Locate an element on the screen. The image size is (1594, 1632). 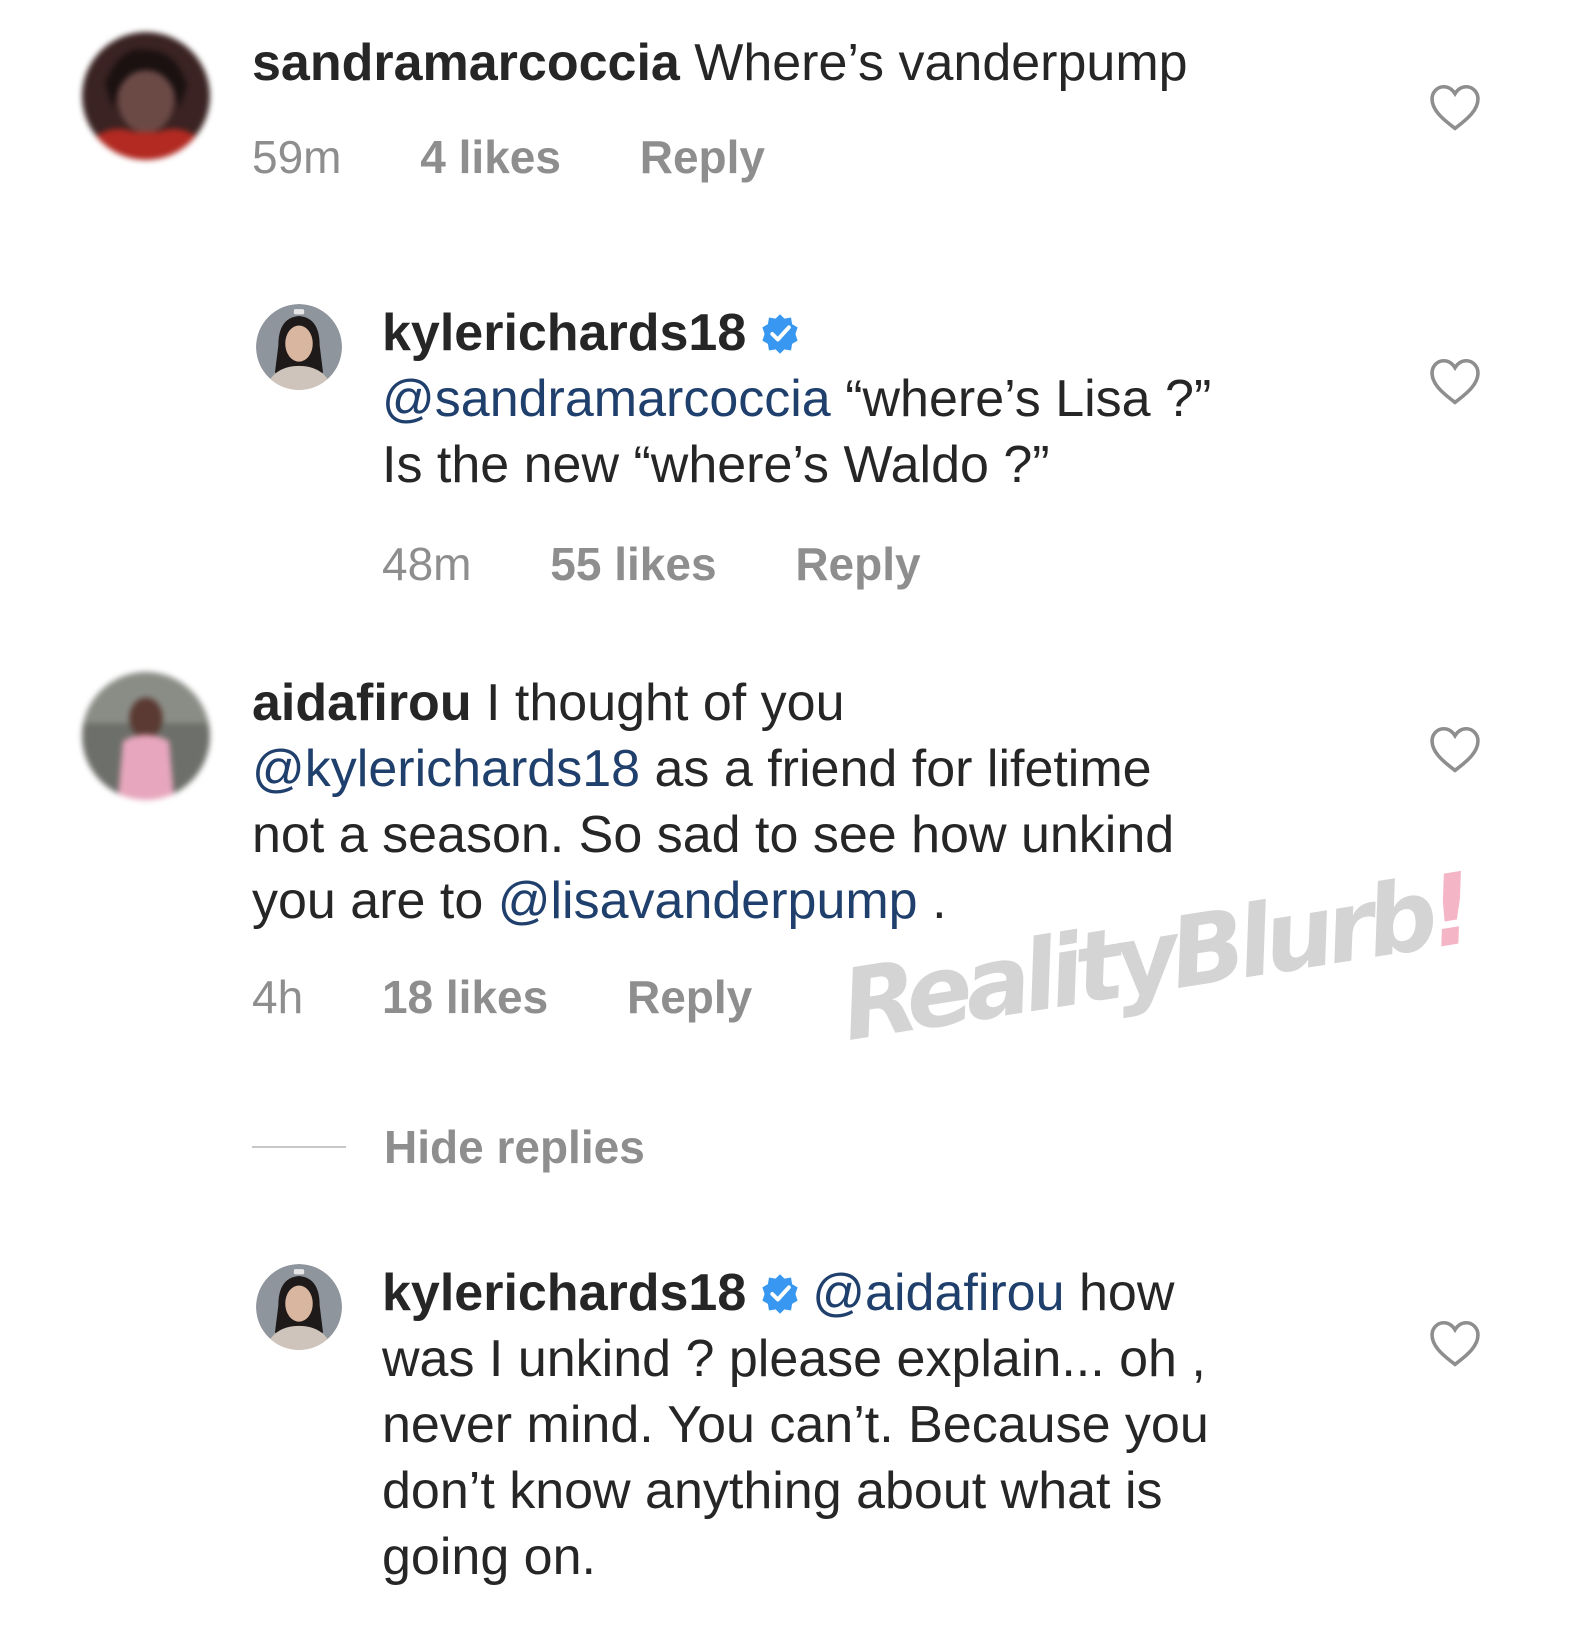
comment-body: as a friend for lifetime is located at coordinates (903, 769).